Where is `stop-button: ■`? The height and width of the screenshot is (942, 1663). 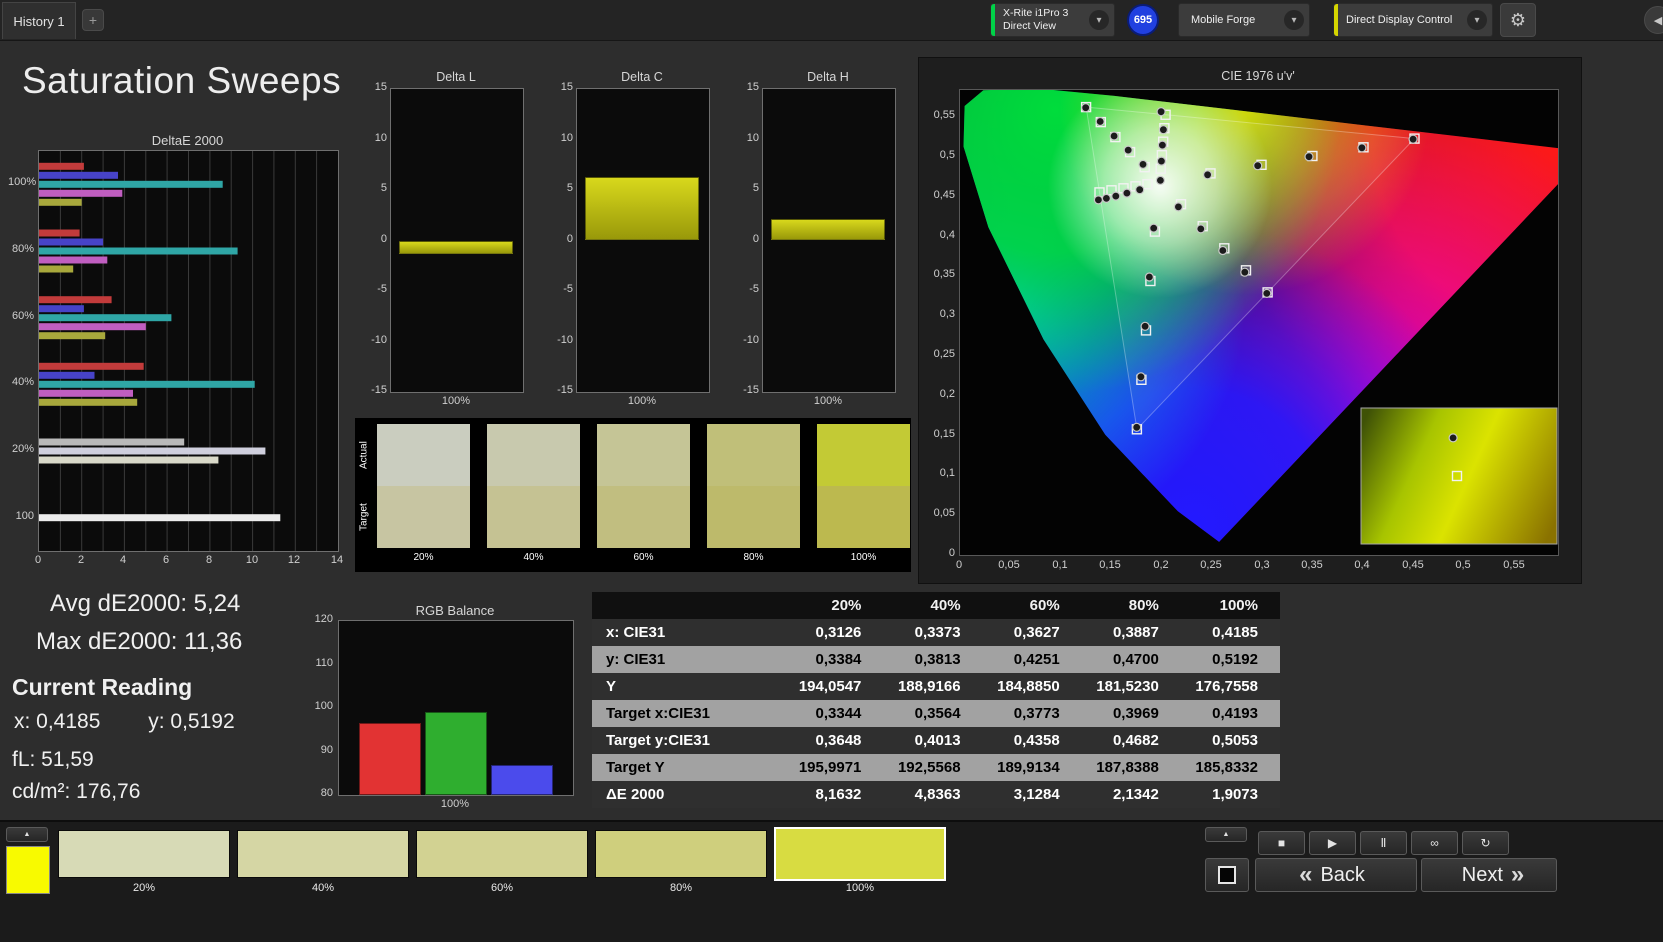 stop-button: ■ is located at coordinates (1281, 843).